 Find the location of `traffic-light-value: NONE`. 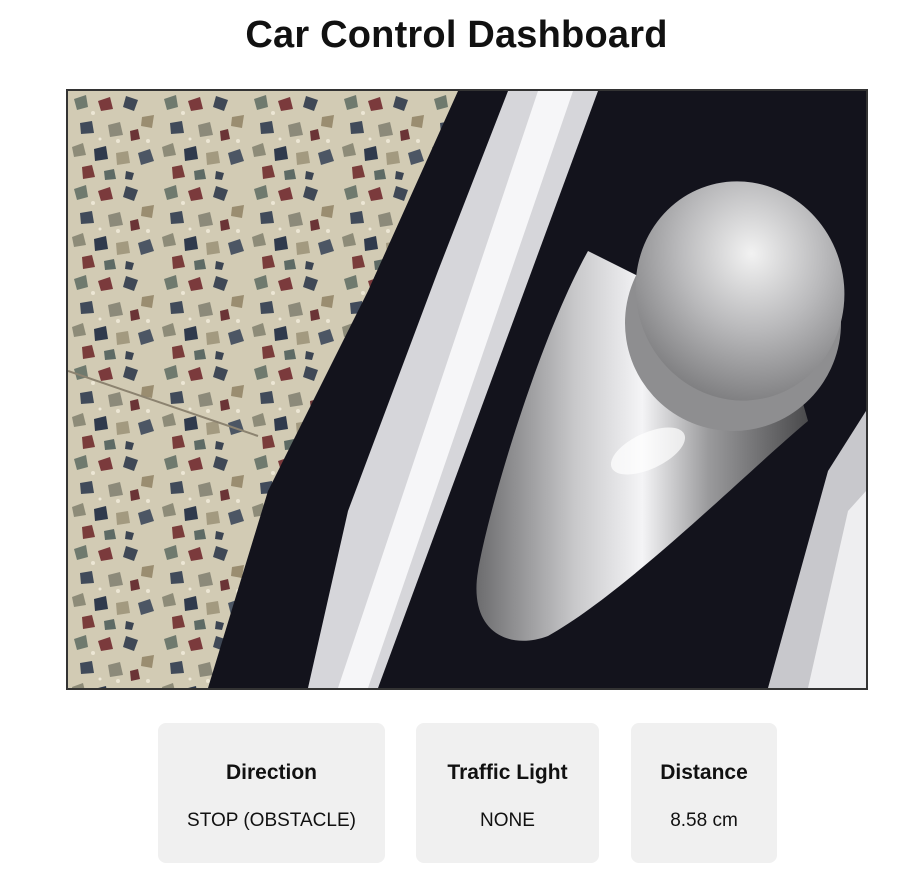

traffic-light-value: NONE is located at coordinates (507, 820).